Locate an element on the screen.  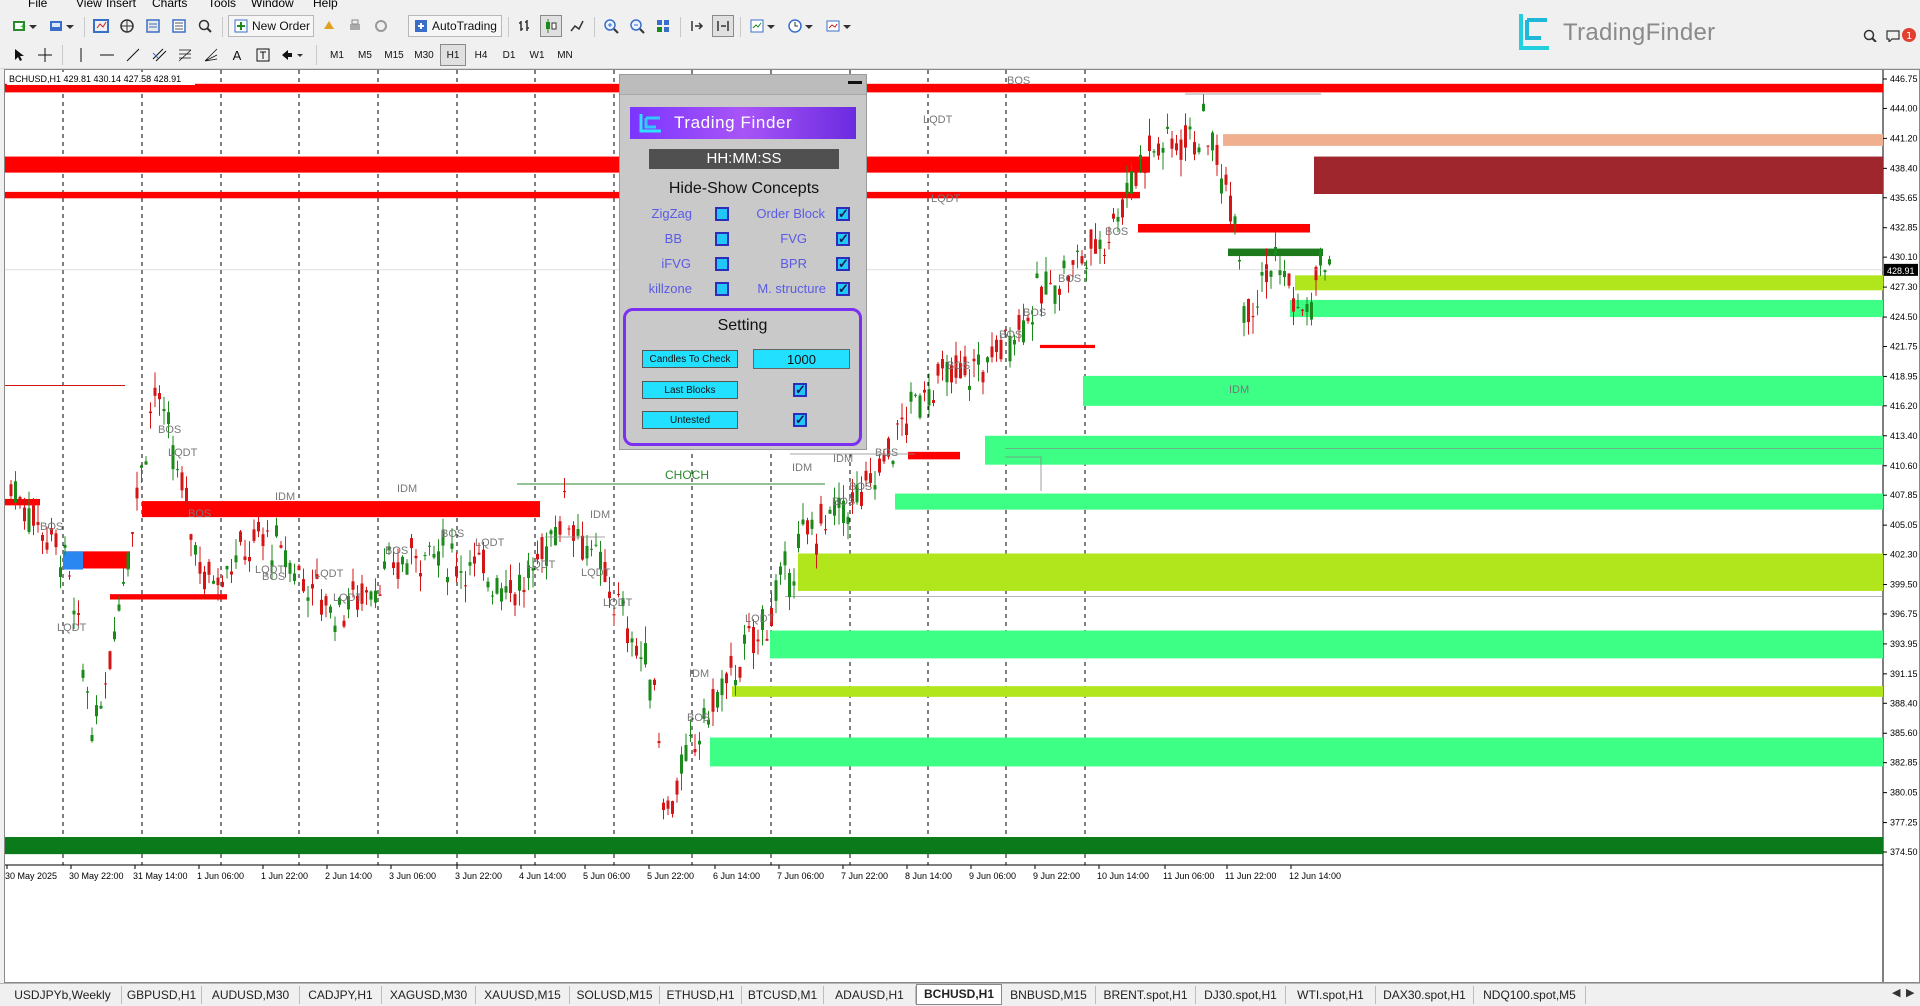
tf-d1: D1 is located at coordinates (509, 55).